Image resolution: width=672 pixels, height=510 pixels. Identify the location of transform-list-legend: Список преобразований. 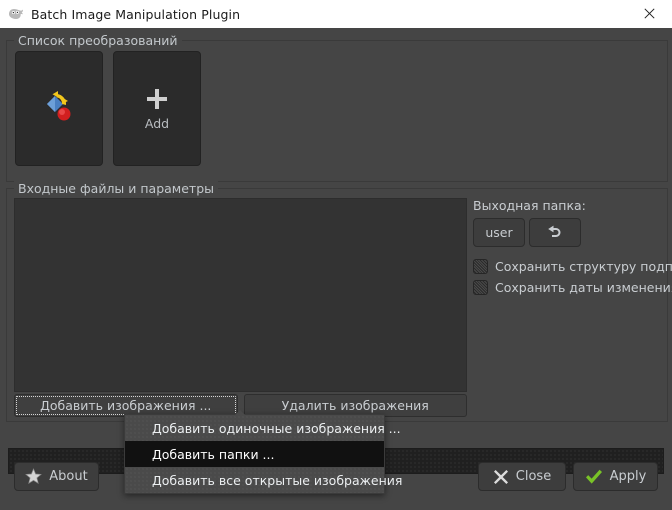
(98, 40).